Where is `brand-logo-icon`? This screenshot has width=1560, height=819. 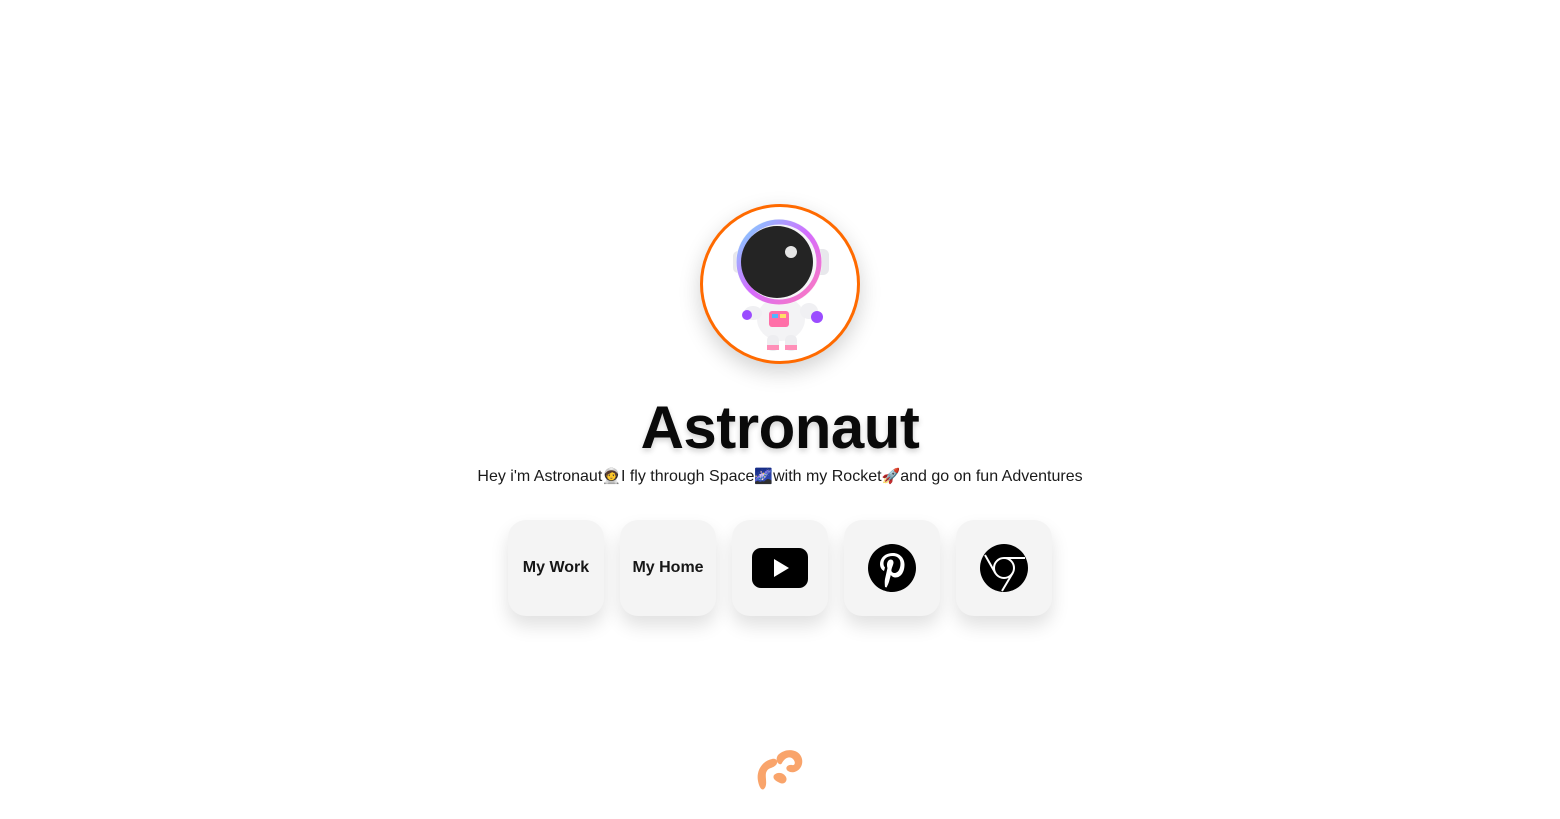
brand-logo-icon is located at coordinates (780, 770).